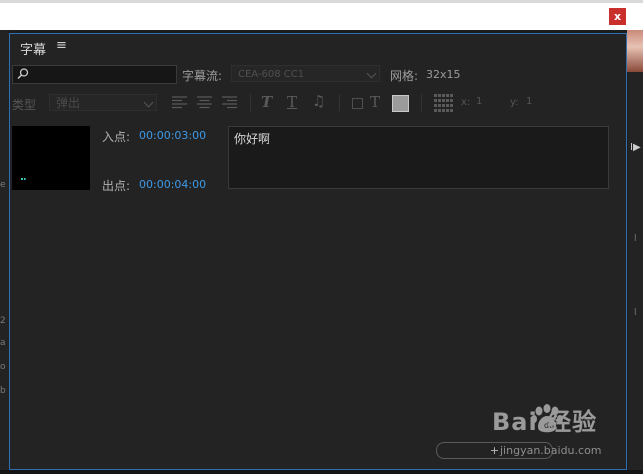 The height and width of the screenshot is (474, 643). What do you see at coordinates (479, 101) in the screenshot?
I see `x-value: 1` at bounding box center [479, 101].